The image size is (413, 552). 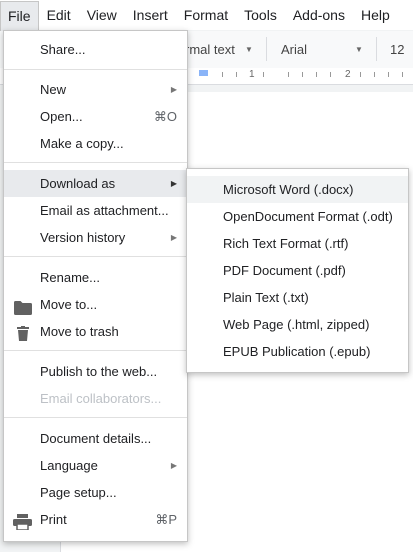 I want to click on menu-item-new: New ▶, so click(x=95, y=89).